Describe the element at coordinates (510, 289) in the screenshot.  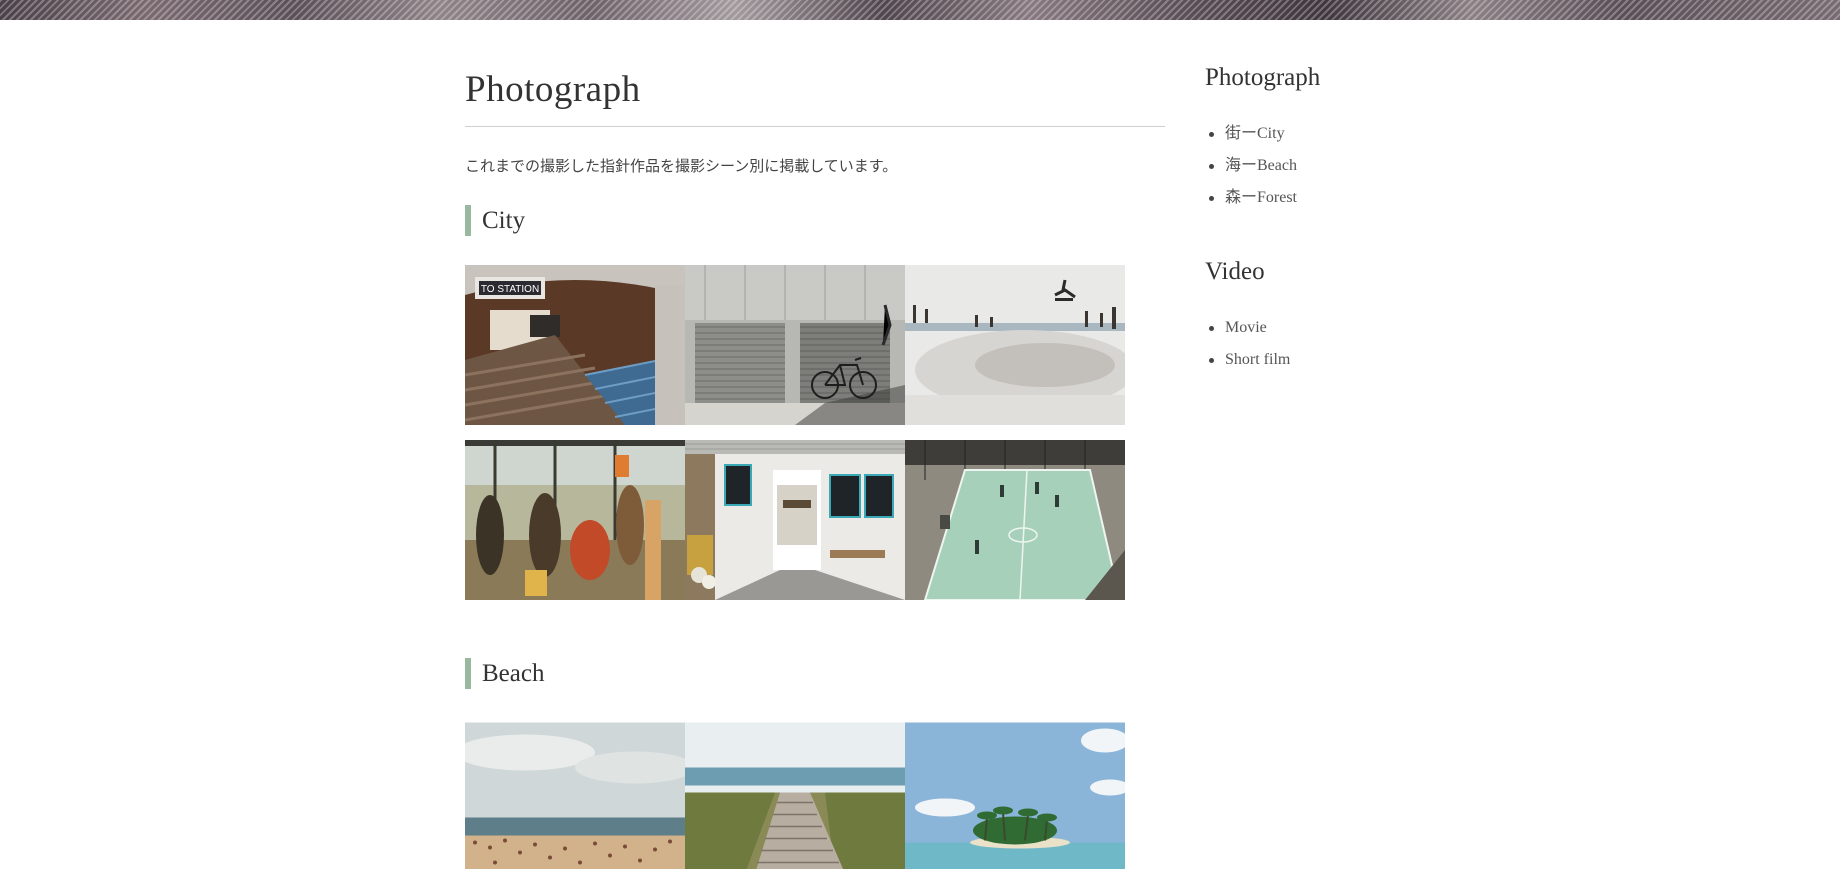
I see `to-station-sign: TO STATION` at that location.